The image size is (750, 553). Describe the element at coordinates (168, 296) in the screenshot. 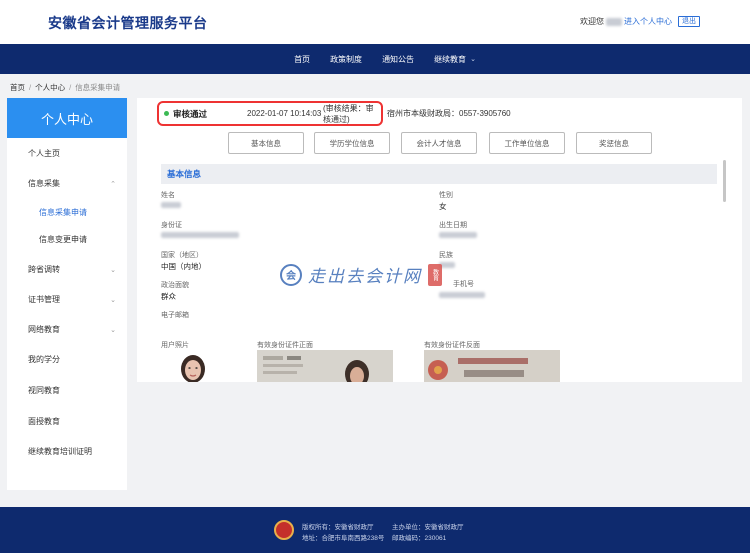

I see `politics-value: 群众` at that location.